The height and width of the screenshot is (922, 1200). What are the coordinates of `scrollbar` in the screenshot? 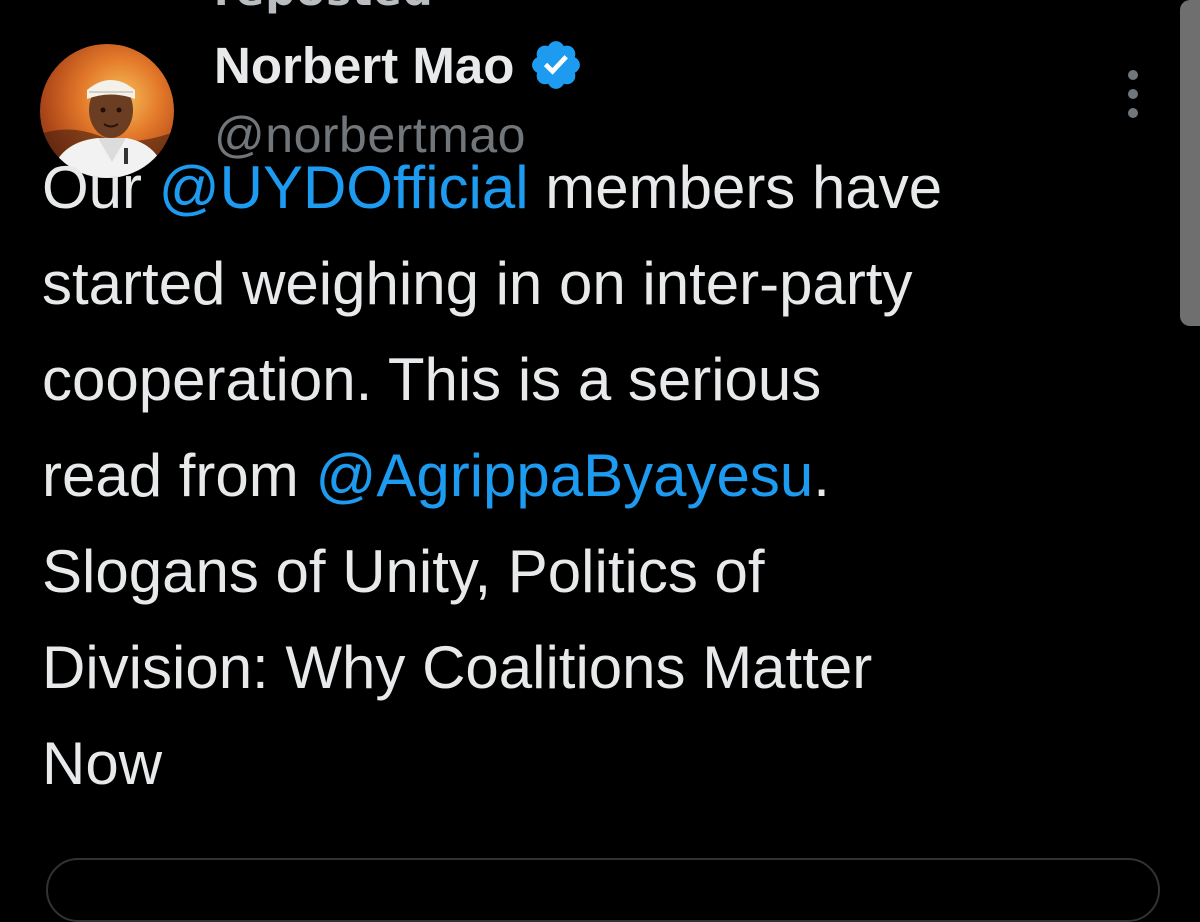 It's located at (1190, 163).